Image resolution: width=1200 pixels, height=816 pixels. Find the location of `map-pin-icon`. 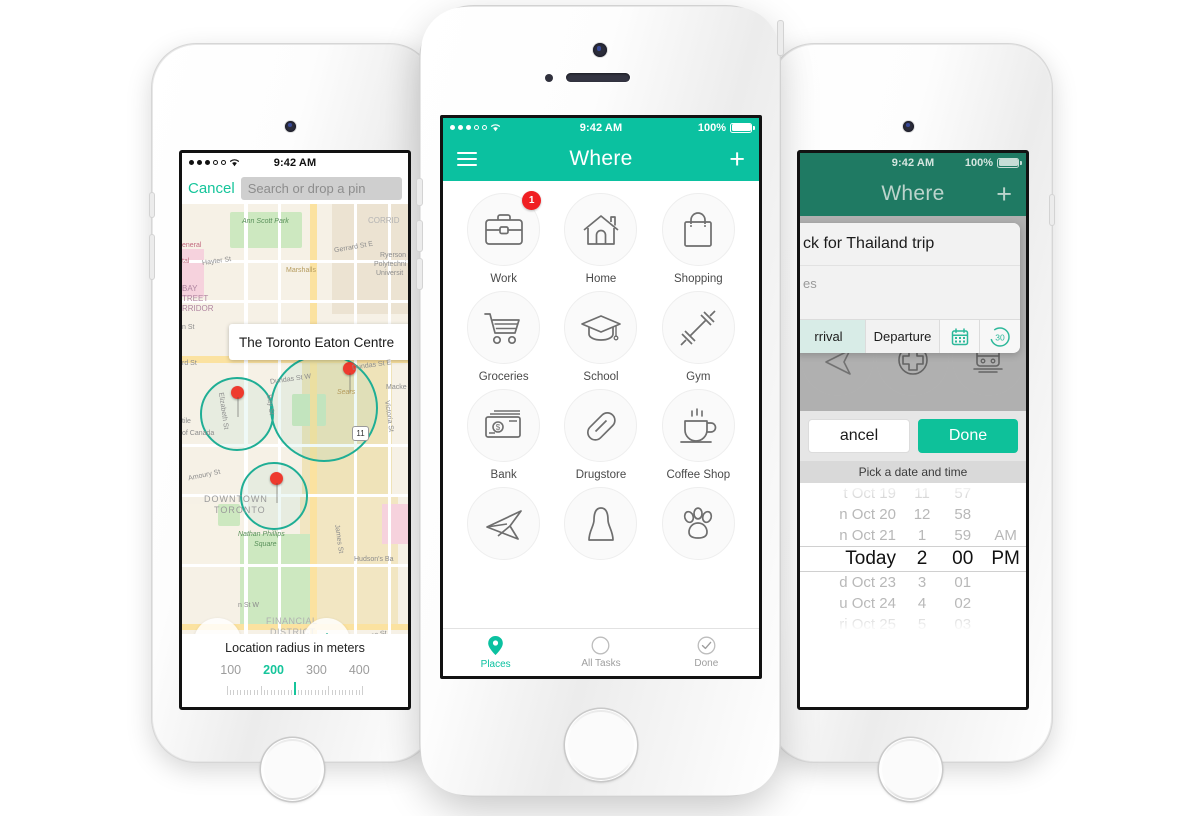

map-pin-icon is located at coordinates (495, 645).